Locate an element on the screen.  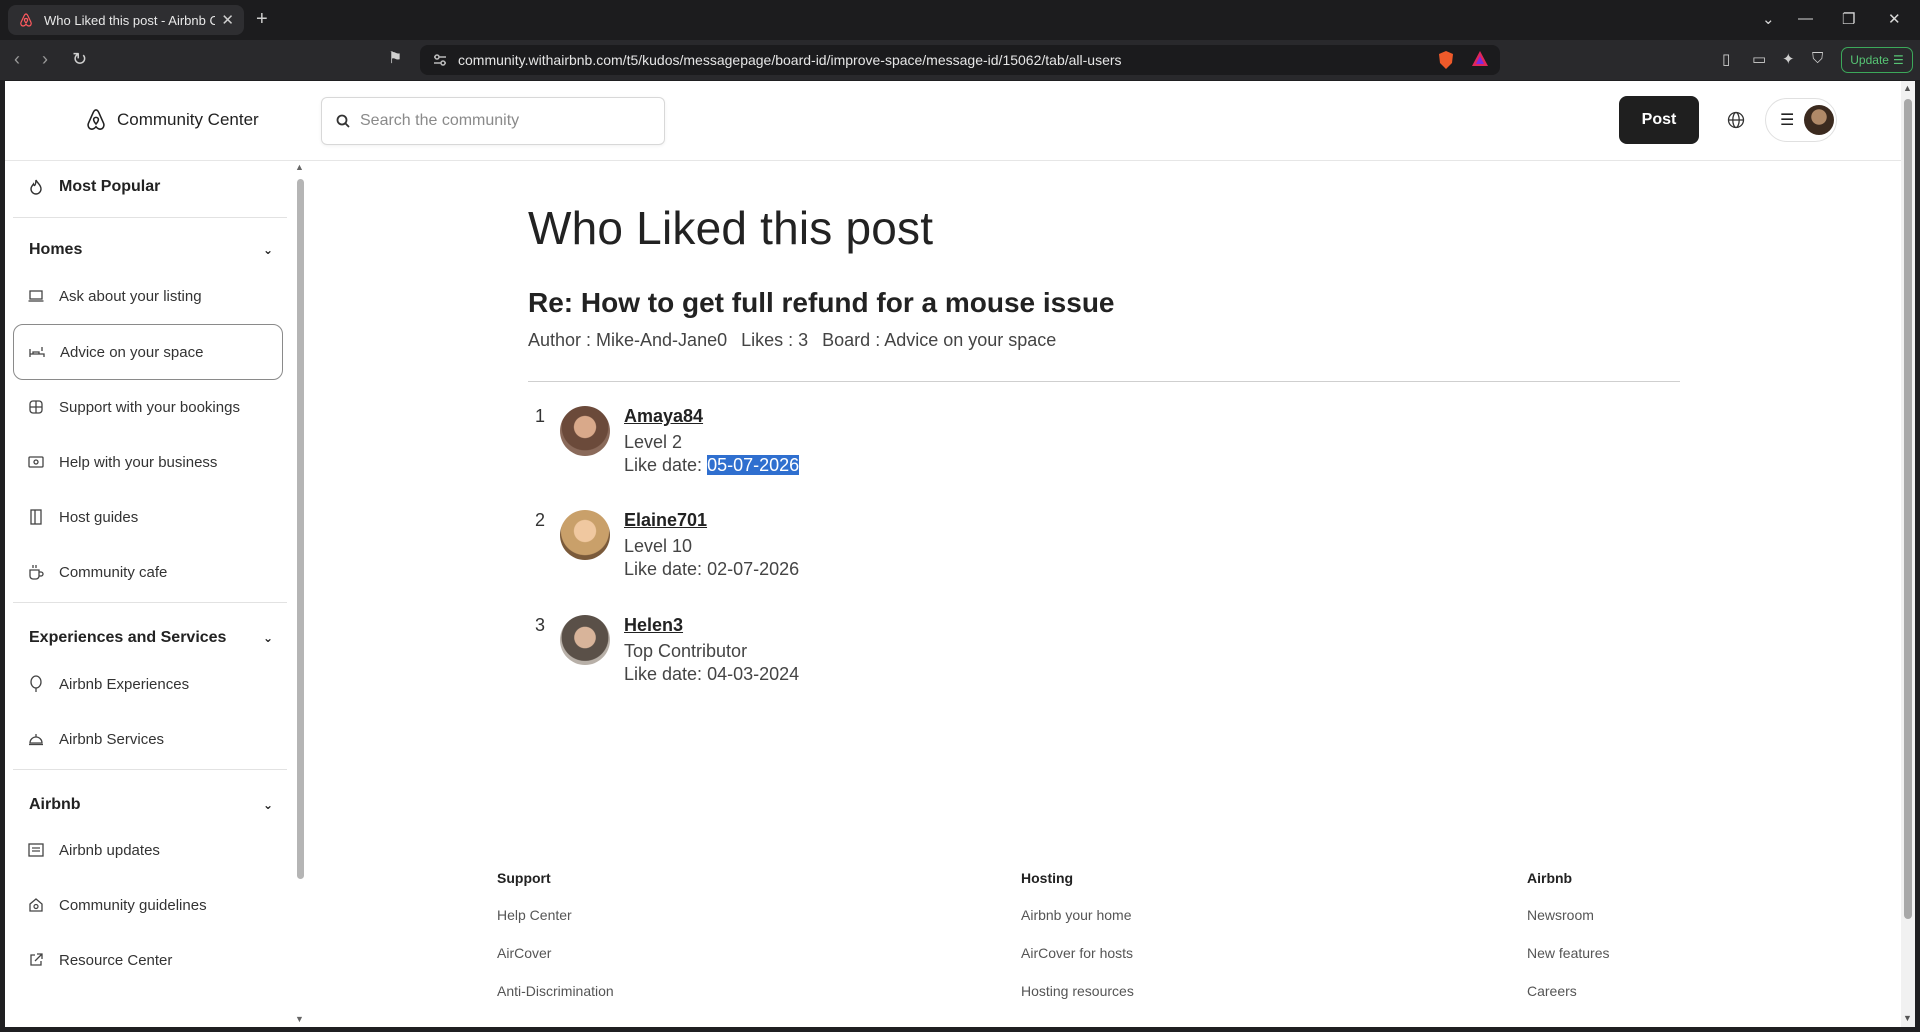
sidebar-item-support-bookings: Support with your bookings is located at coordinates (148, 407).